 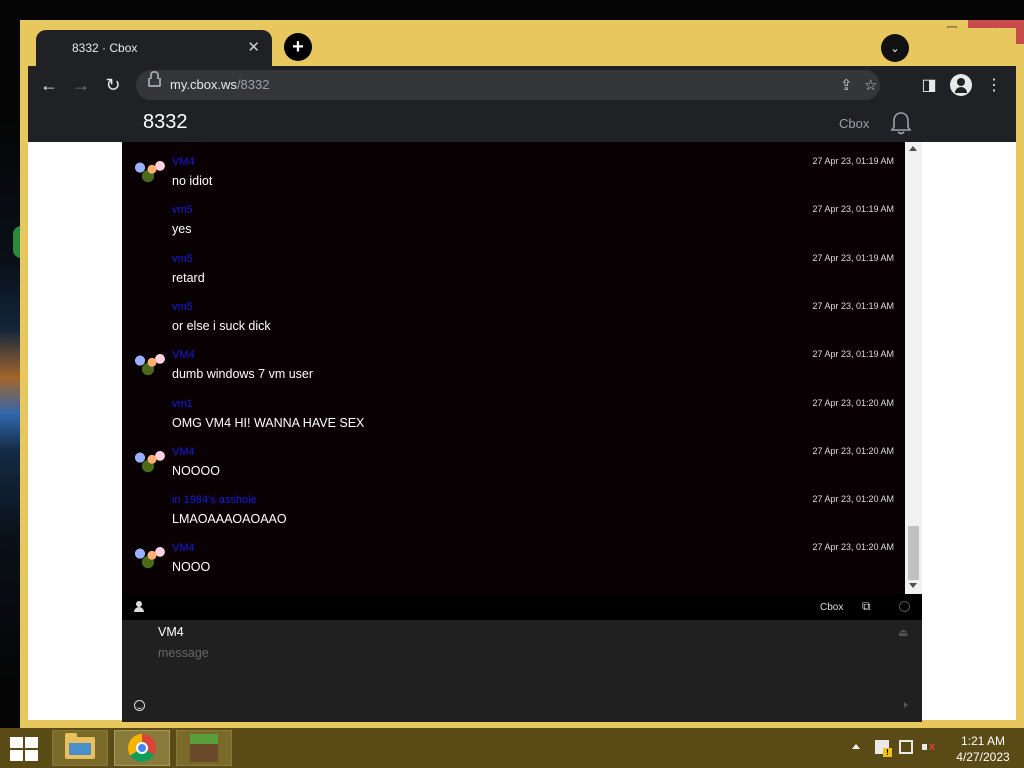 I want to click on taskbar: 1:21 AM 4/27/2023, so click(x=512, y=748).